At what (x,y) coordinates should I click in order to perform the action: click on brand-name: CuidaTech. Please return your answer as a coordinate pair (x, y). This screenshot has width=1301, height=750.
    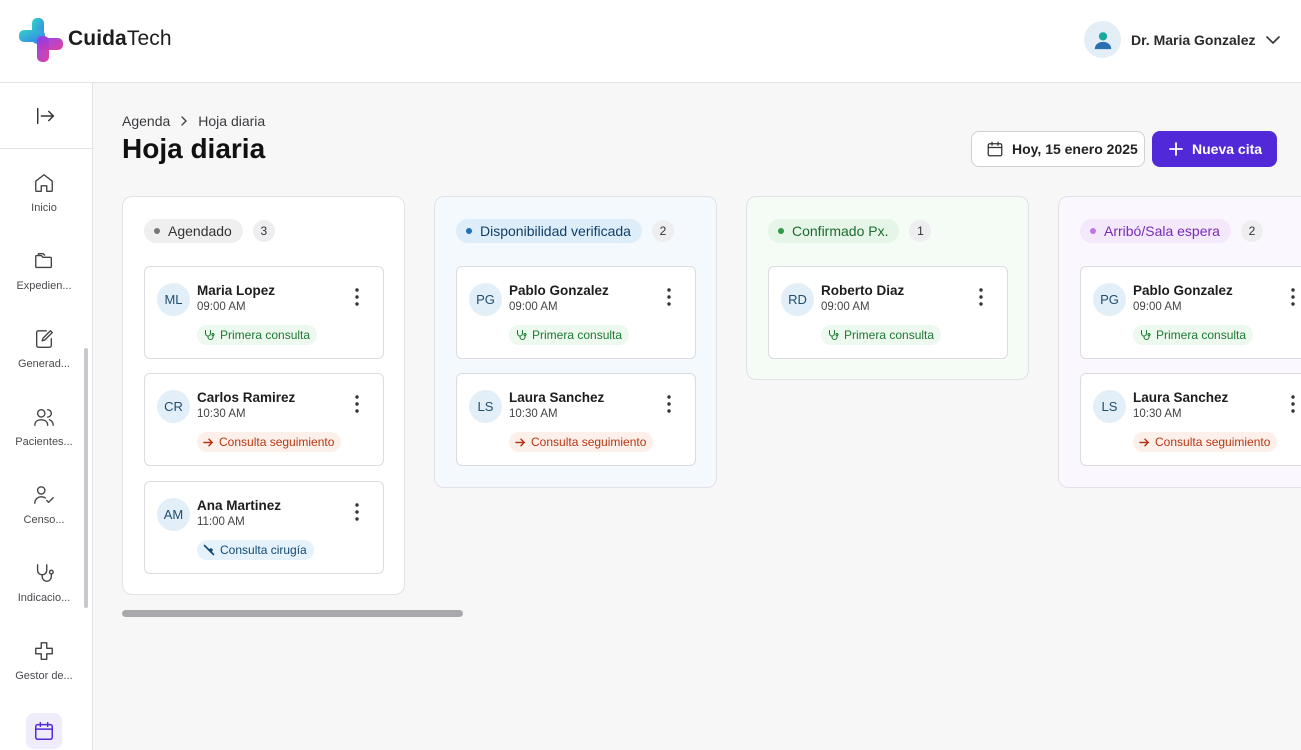
    Looking at the image, I should click on (120, 38).